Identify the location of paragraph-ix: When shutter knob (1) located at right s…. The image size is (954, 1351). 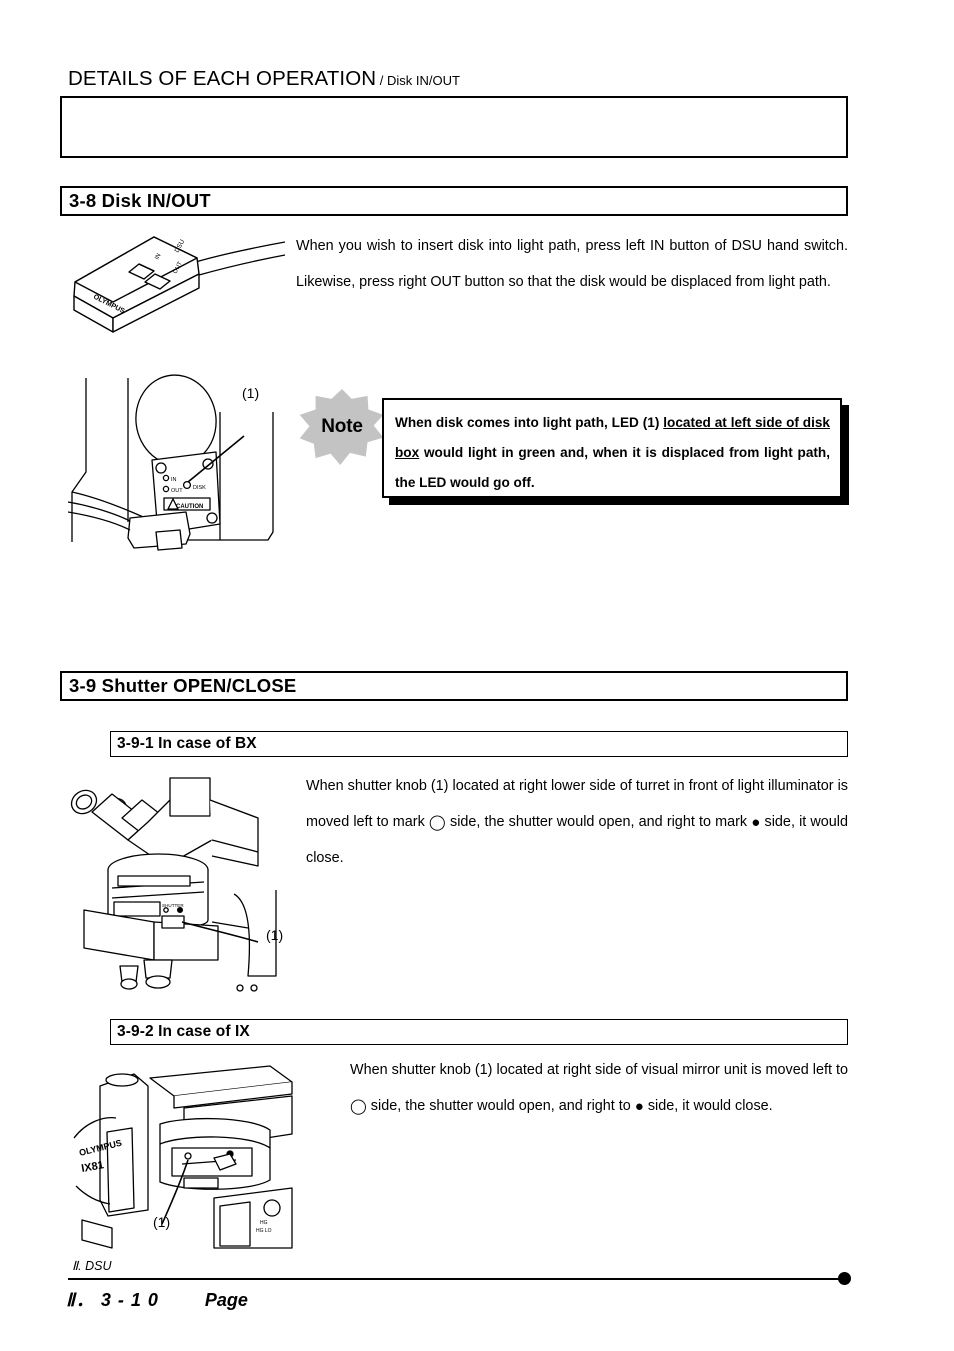
(599, 1088).